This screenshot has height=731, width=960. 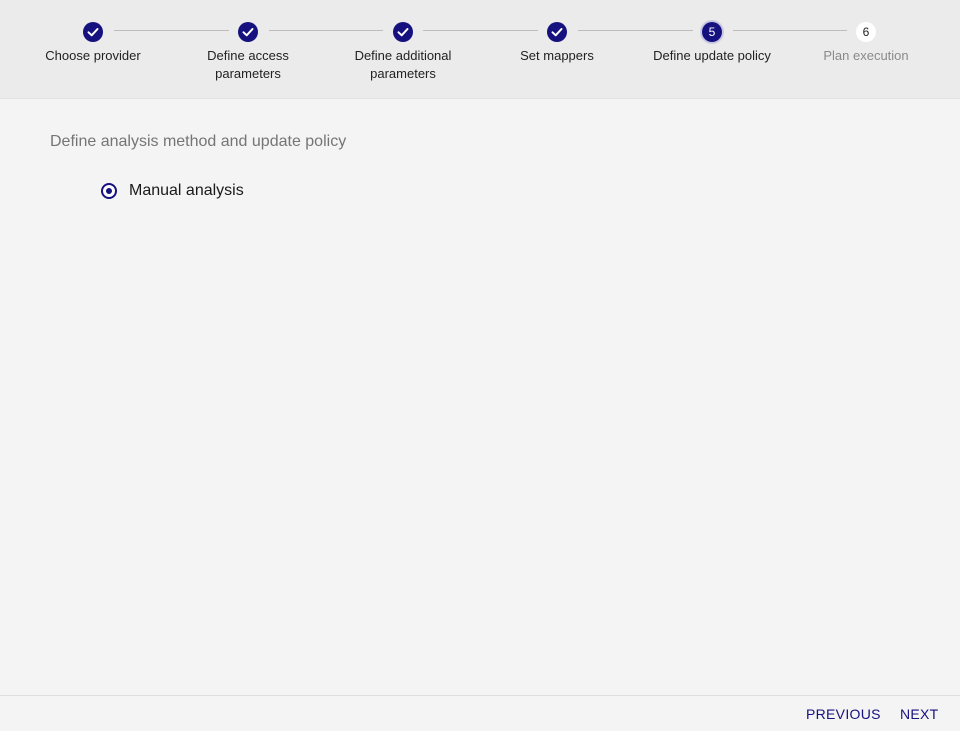 I want to click on step-label: Define additional parameters, so click(x=403, y=64).